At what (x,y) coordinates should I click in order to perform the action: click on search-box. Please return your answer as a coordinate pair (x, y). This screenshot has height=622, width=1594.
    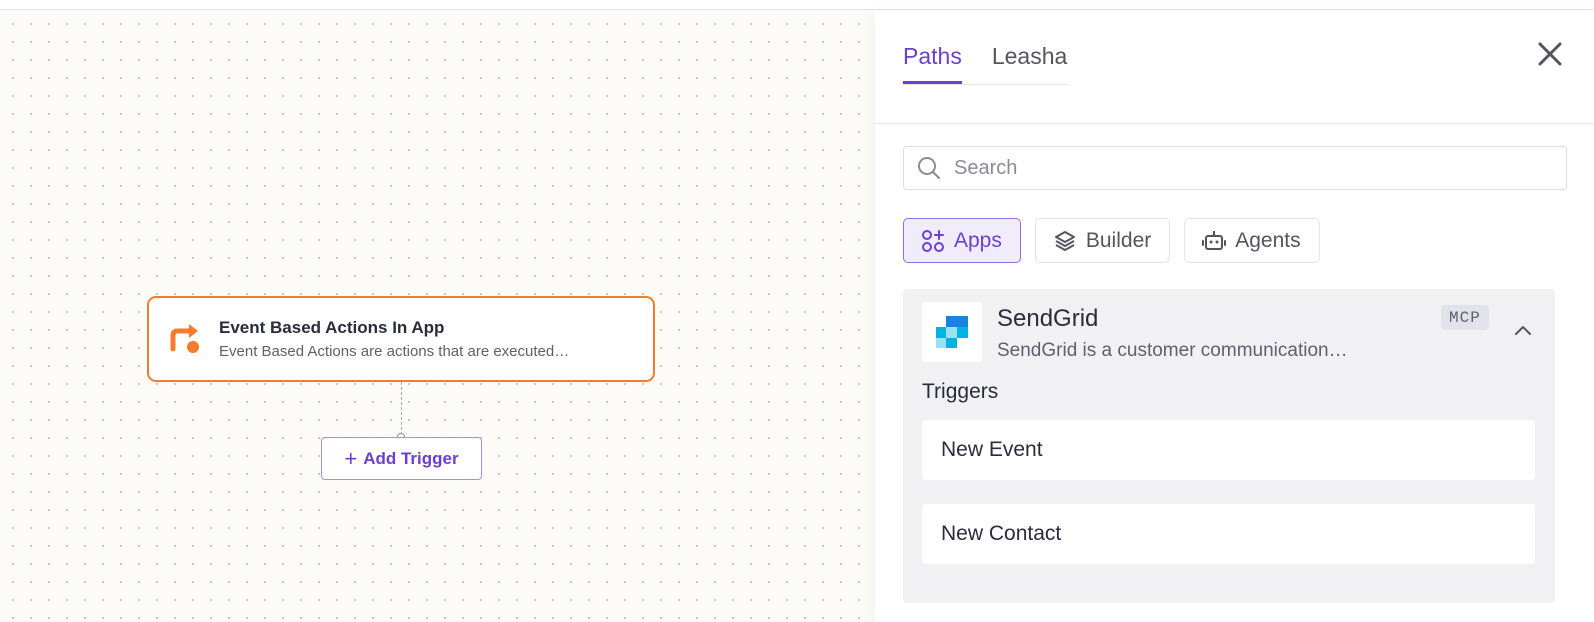
    Looking at the image, I should click on (1235, 168).